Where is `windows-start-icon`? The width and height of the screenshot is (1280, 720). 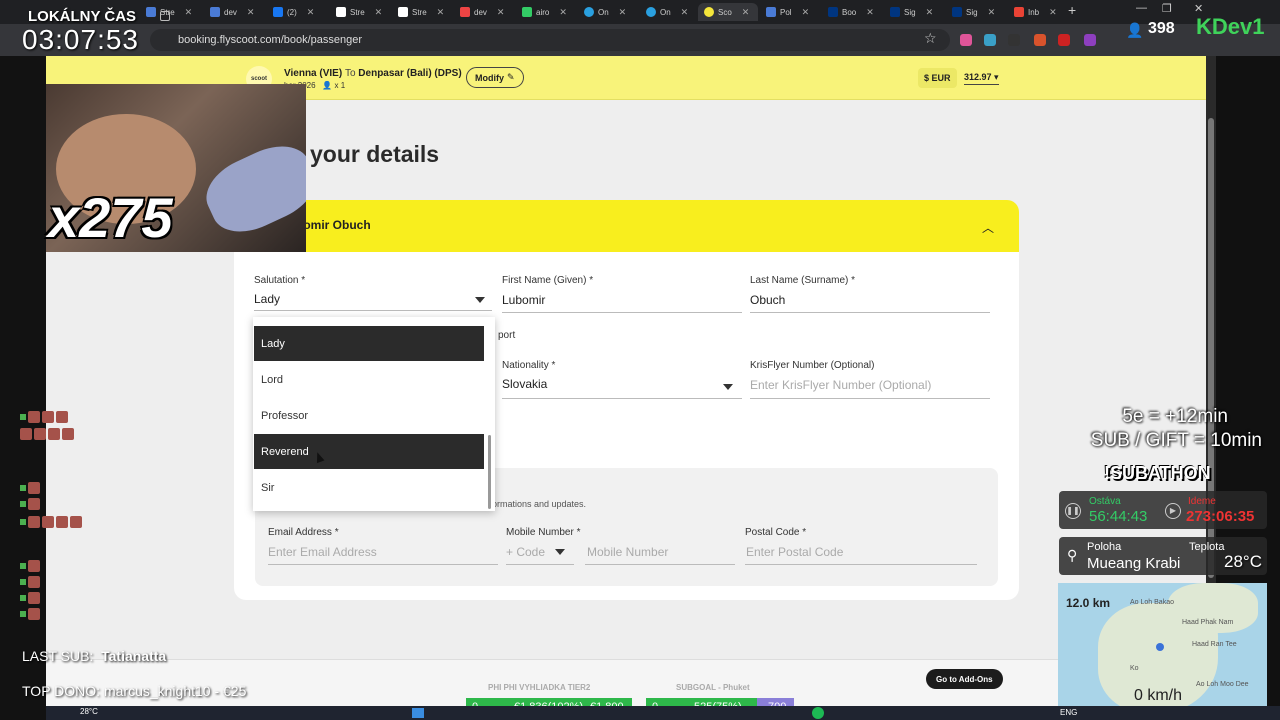 windows-start-icon is located at coordinates (418, 713).